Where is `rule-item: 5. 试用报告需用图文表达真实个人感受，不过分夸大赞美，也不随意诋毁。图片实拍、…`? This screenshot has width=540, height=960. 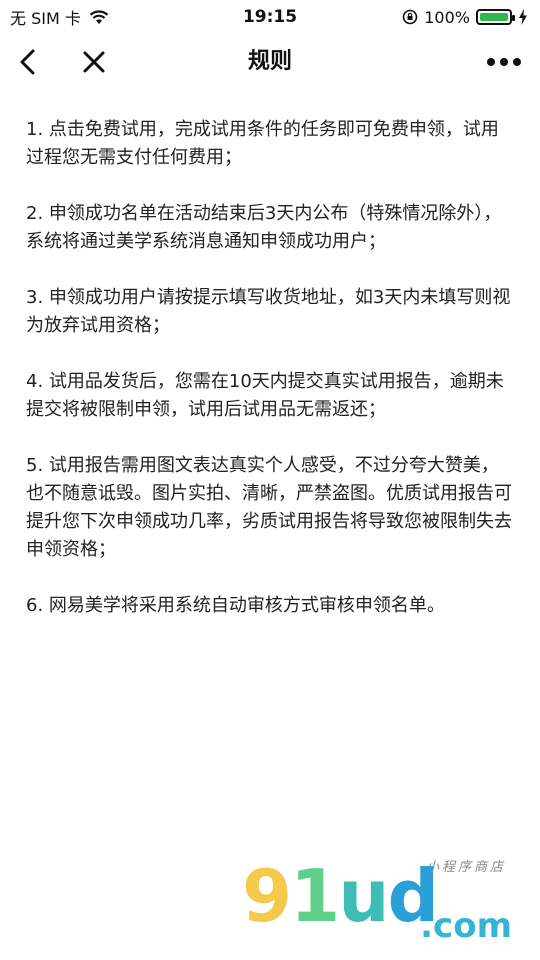 rule-item: 5. 试用报告需用图文表达真实个人感受，不过分夸大赞美，也不随意诋毁。图片实拍、… is located at coordinates (269, 507).